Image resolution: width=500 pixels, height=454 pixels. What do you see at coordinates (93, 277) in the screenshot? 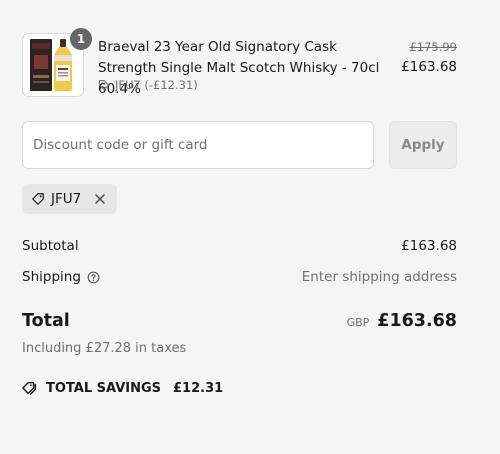
I see `question-circle-icon` at bounding box center [93, 277].